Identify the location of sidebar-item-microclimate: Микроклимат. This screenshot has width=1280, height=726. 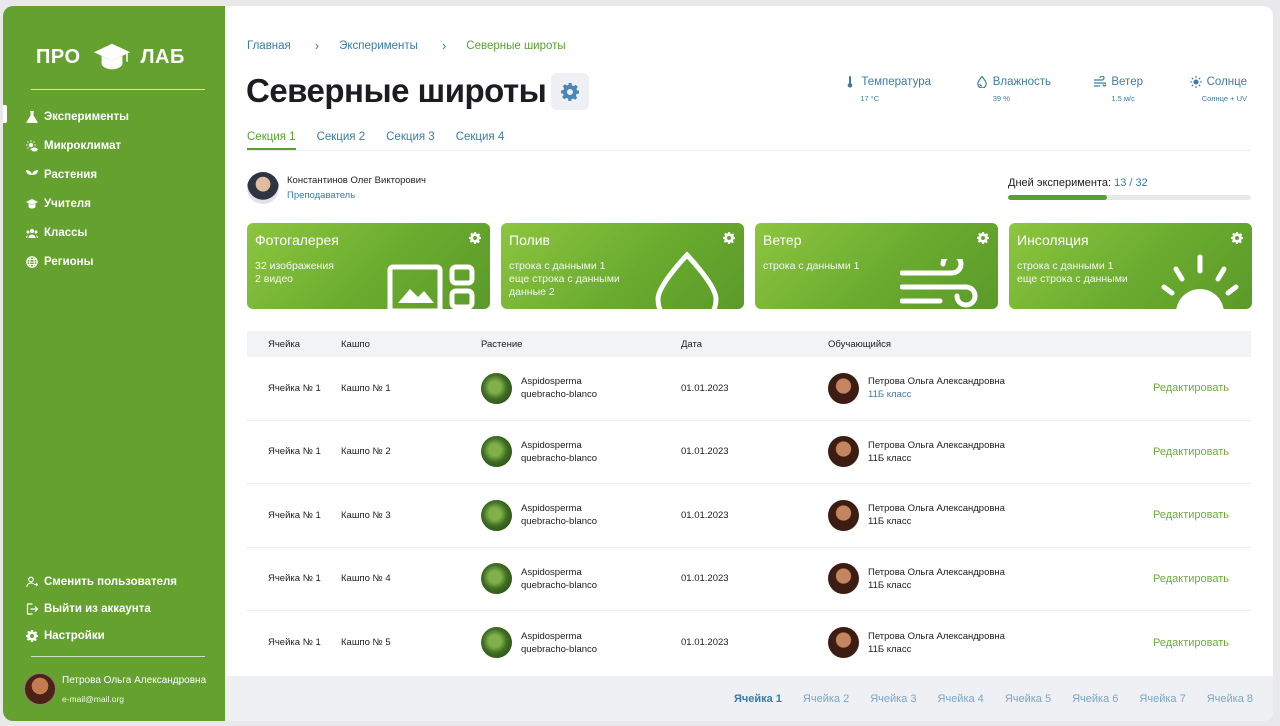
(120, 145).